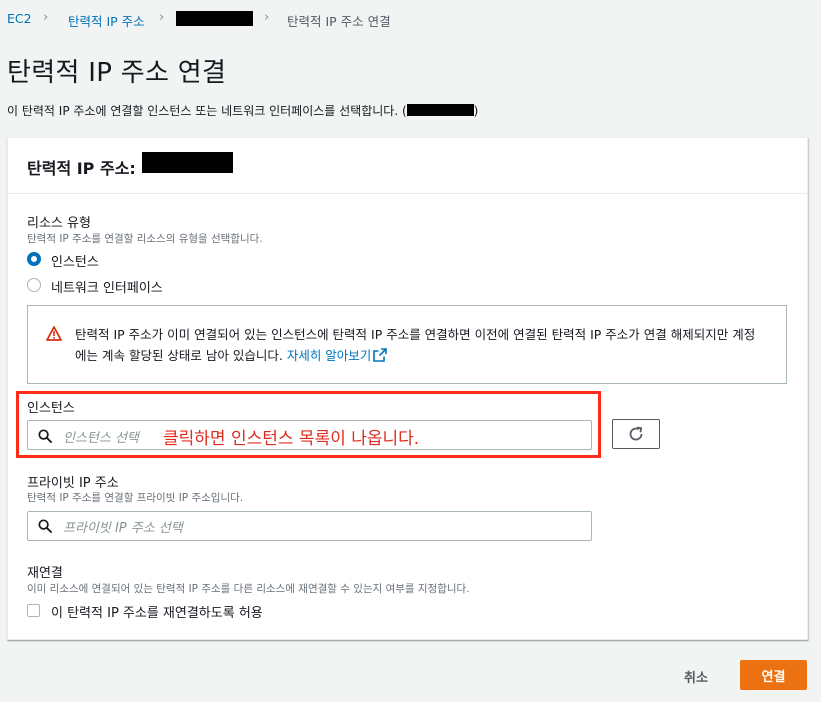 This screenshot has height=702, width=821. What do you see at coordinates (380, 357) in the screenshot?
I see `external-link-icon` at bounding box center [380, 357].